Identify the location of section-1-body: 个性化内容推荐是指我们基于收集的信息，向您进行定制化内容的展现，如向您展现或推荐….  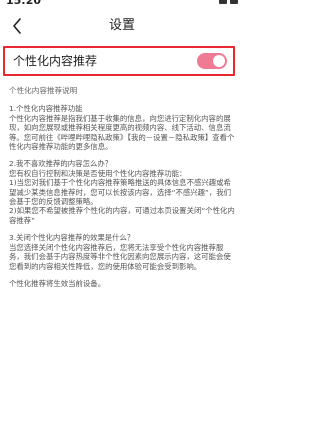
(122, 132).